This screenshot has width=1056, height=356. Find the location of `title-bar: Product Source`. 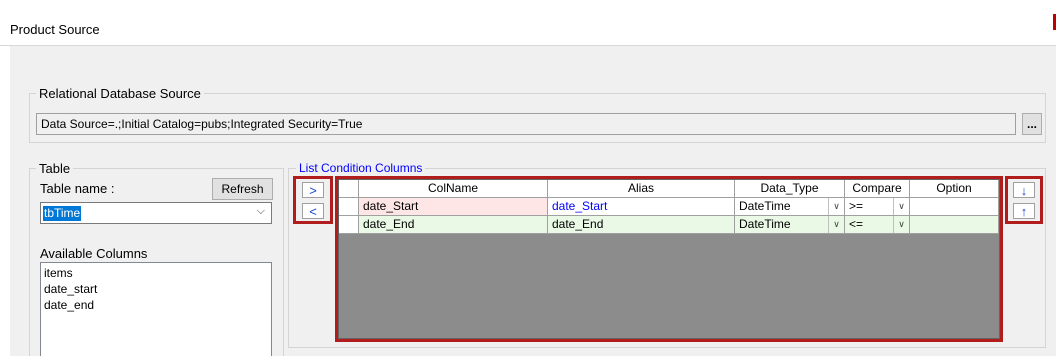

title-bar: Product Source is located at coordinates (528, 23).